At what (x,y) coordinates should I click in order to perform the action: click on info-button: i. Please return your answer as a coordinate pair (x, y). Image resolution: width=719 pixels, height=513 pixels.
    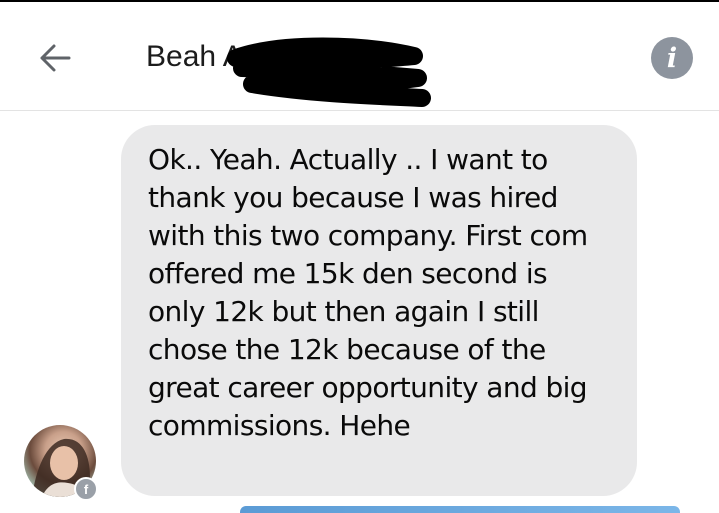
    Looking at the image, I should click on (672, 58).